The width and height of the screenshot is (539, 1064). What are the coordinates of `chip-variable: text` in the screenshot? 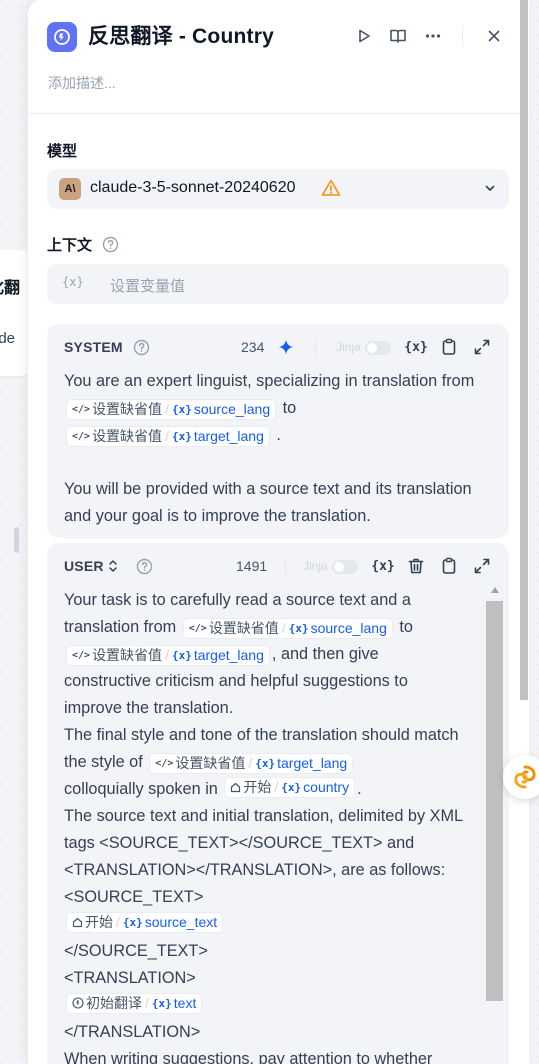 It's located at (185, 1002).